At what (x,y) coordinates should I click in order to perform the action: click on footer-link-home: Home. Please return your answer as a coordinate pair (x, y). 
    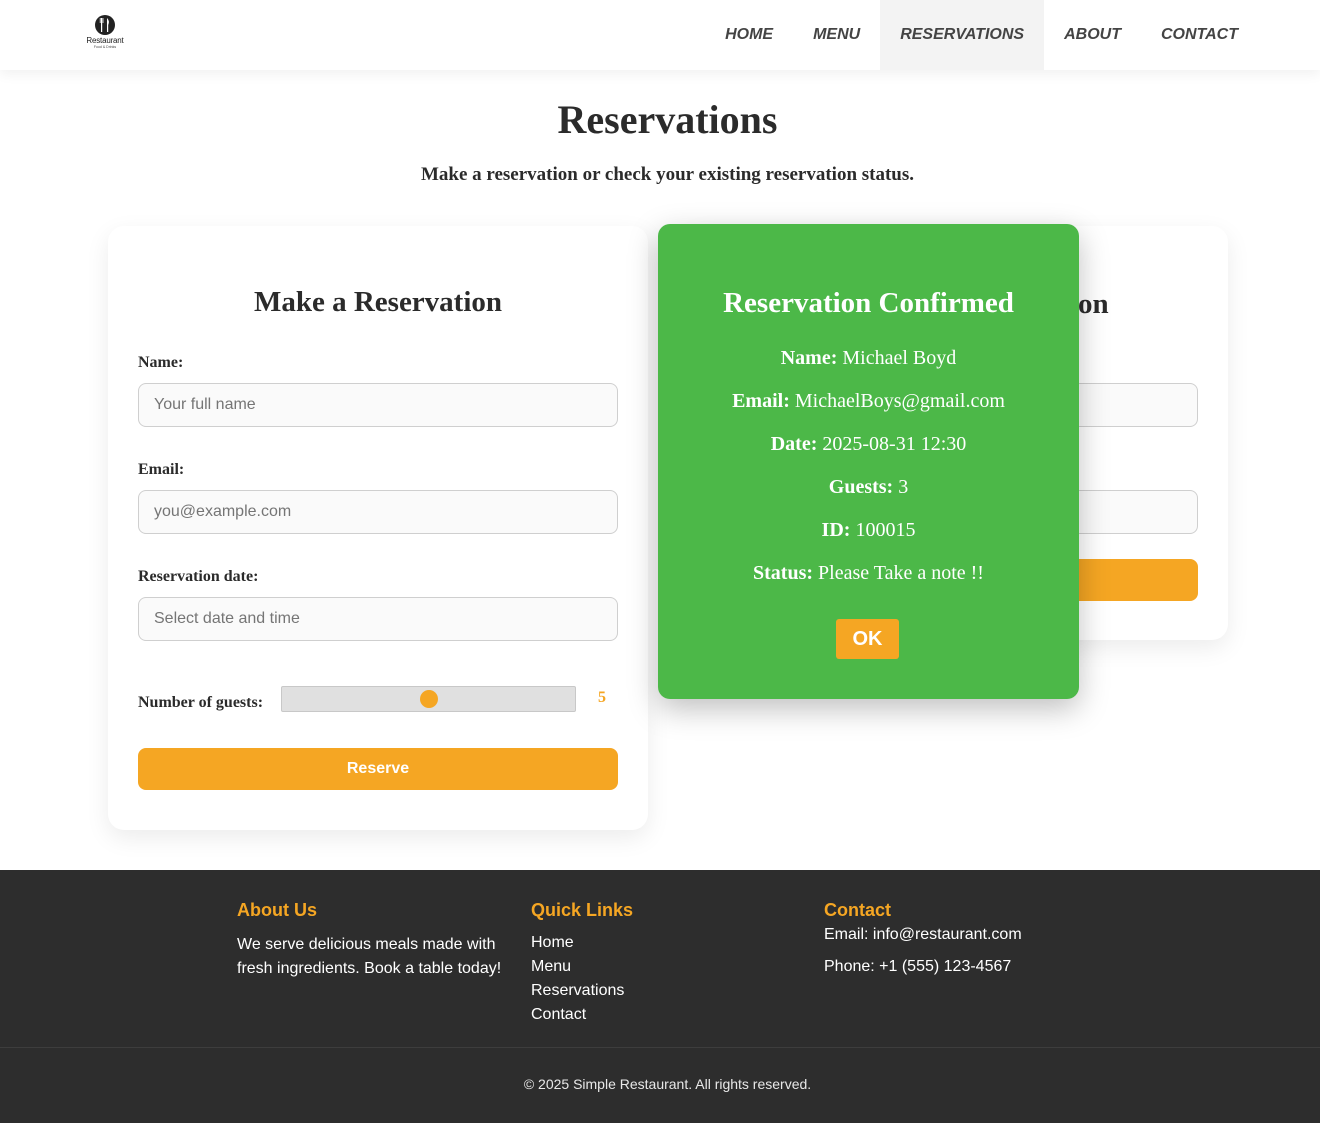
    Looking at the image, I should click on (582, 943).